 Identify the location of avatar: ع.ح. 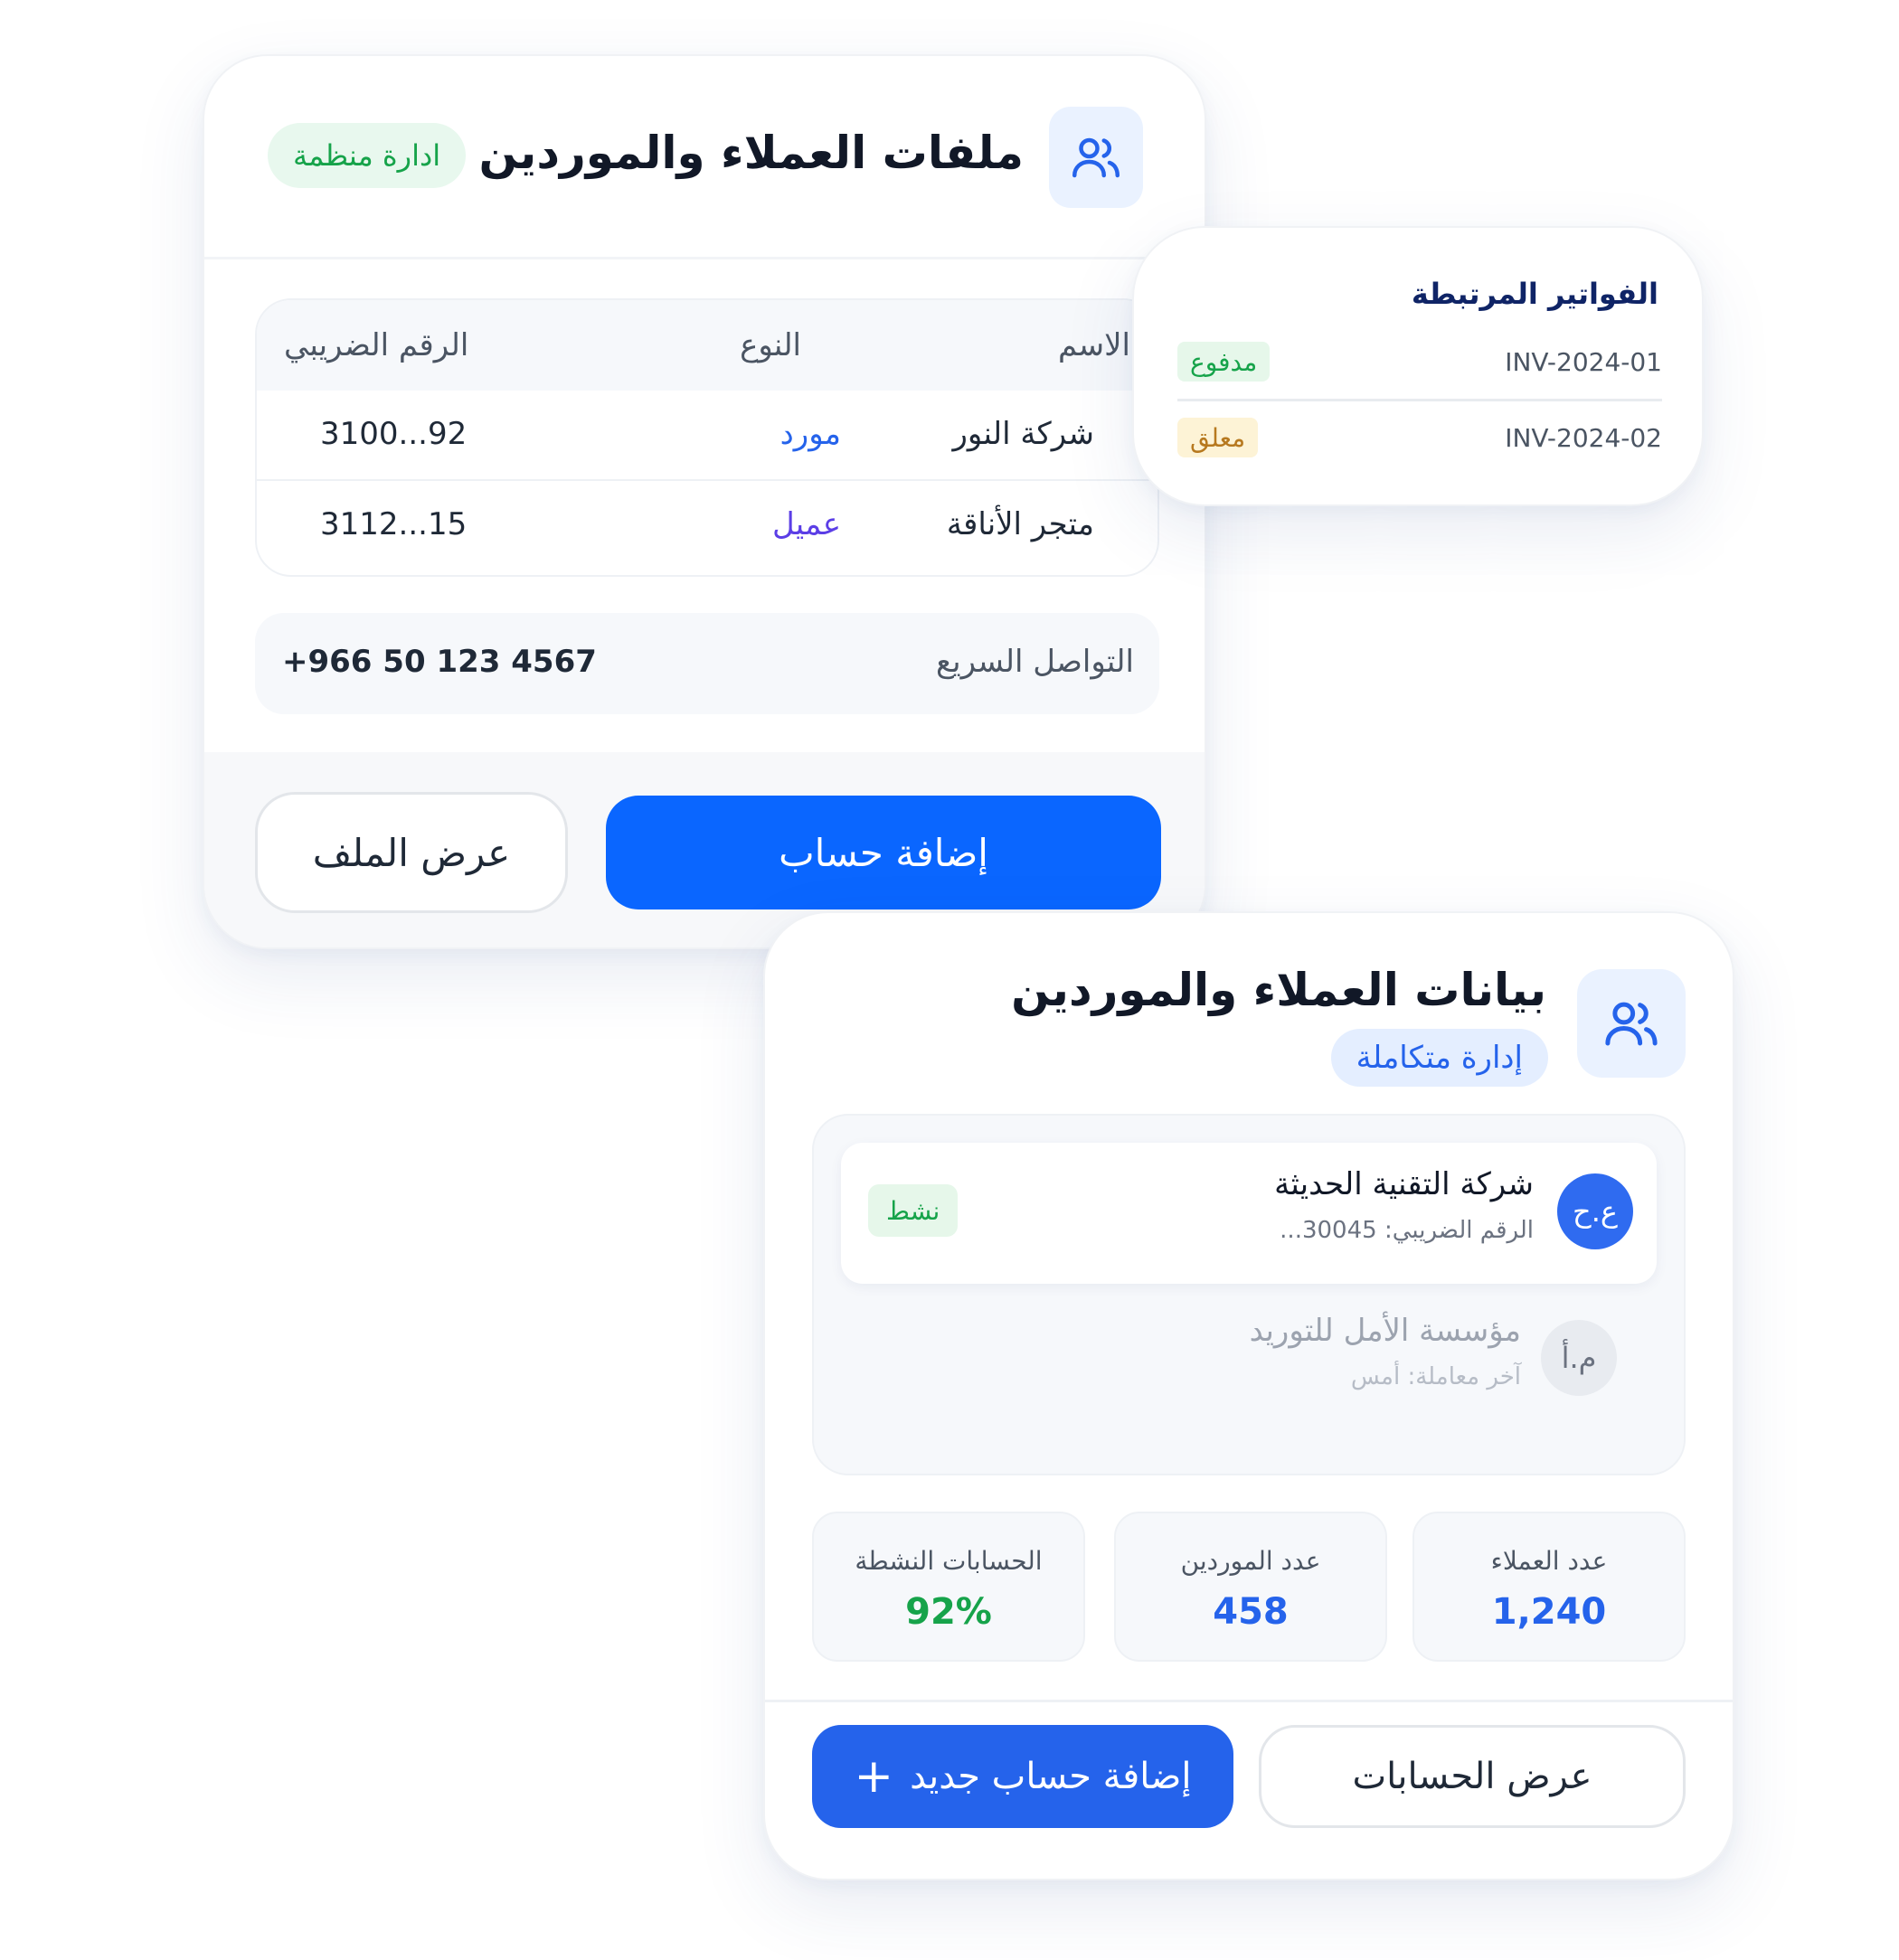
(1595, 1211).